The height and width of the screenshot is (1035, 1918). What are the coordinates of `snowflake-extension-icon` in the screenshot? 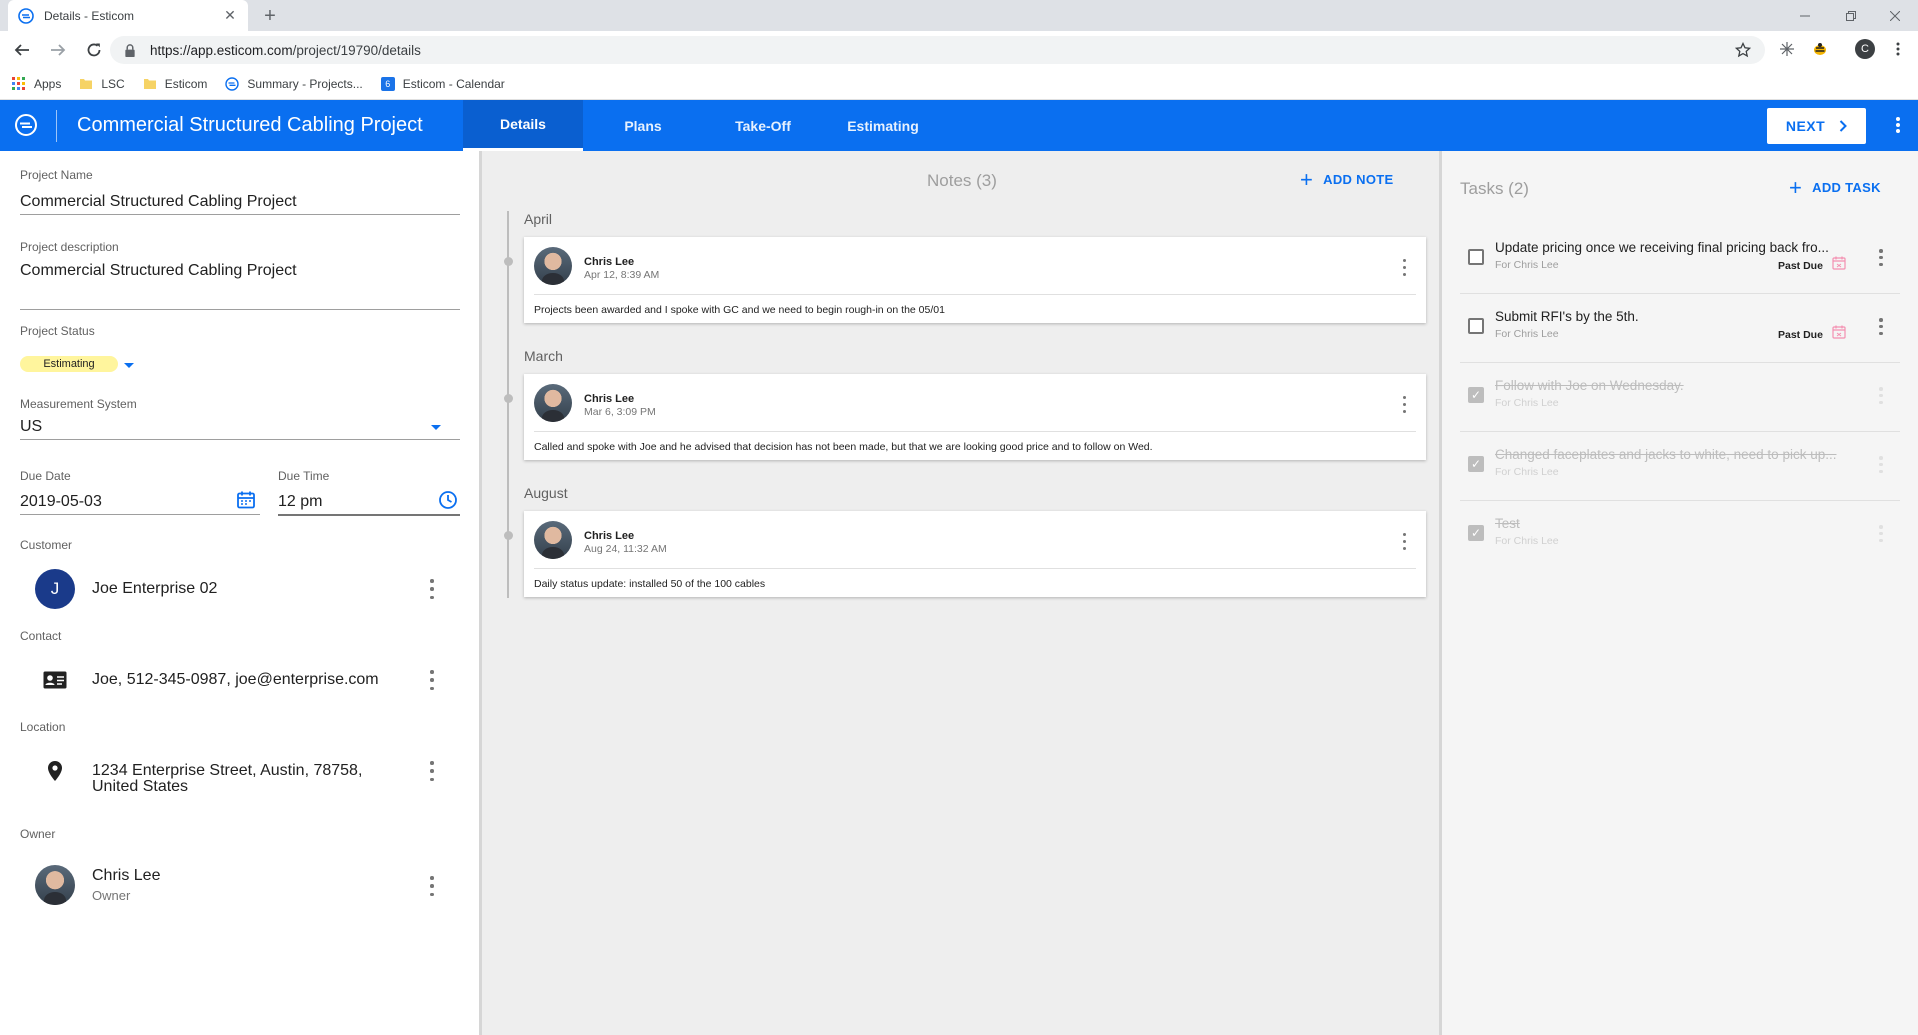 It's located at (1787, 49).